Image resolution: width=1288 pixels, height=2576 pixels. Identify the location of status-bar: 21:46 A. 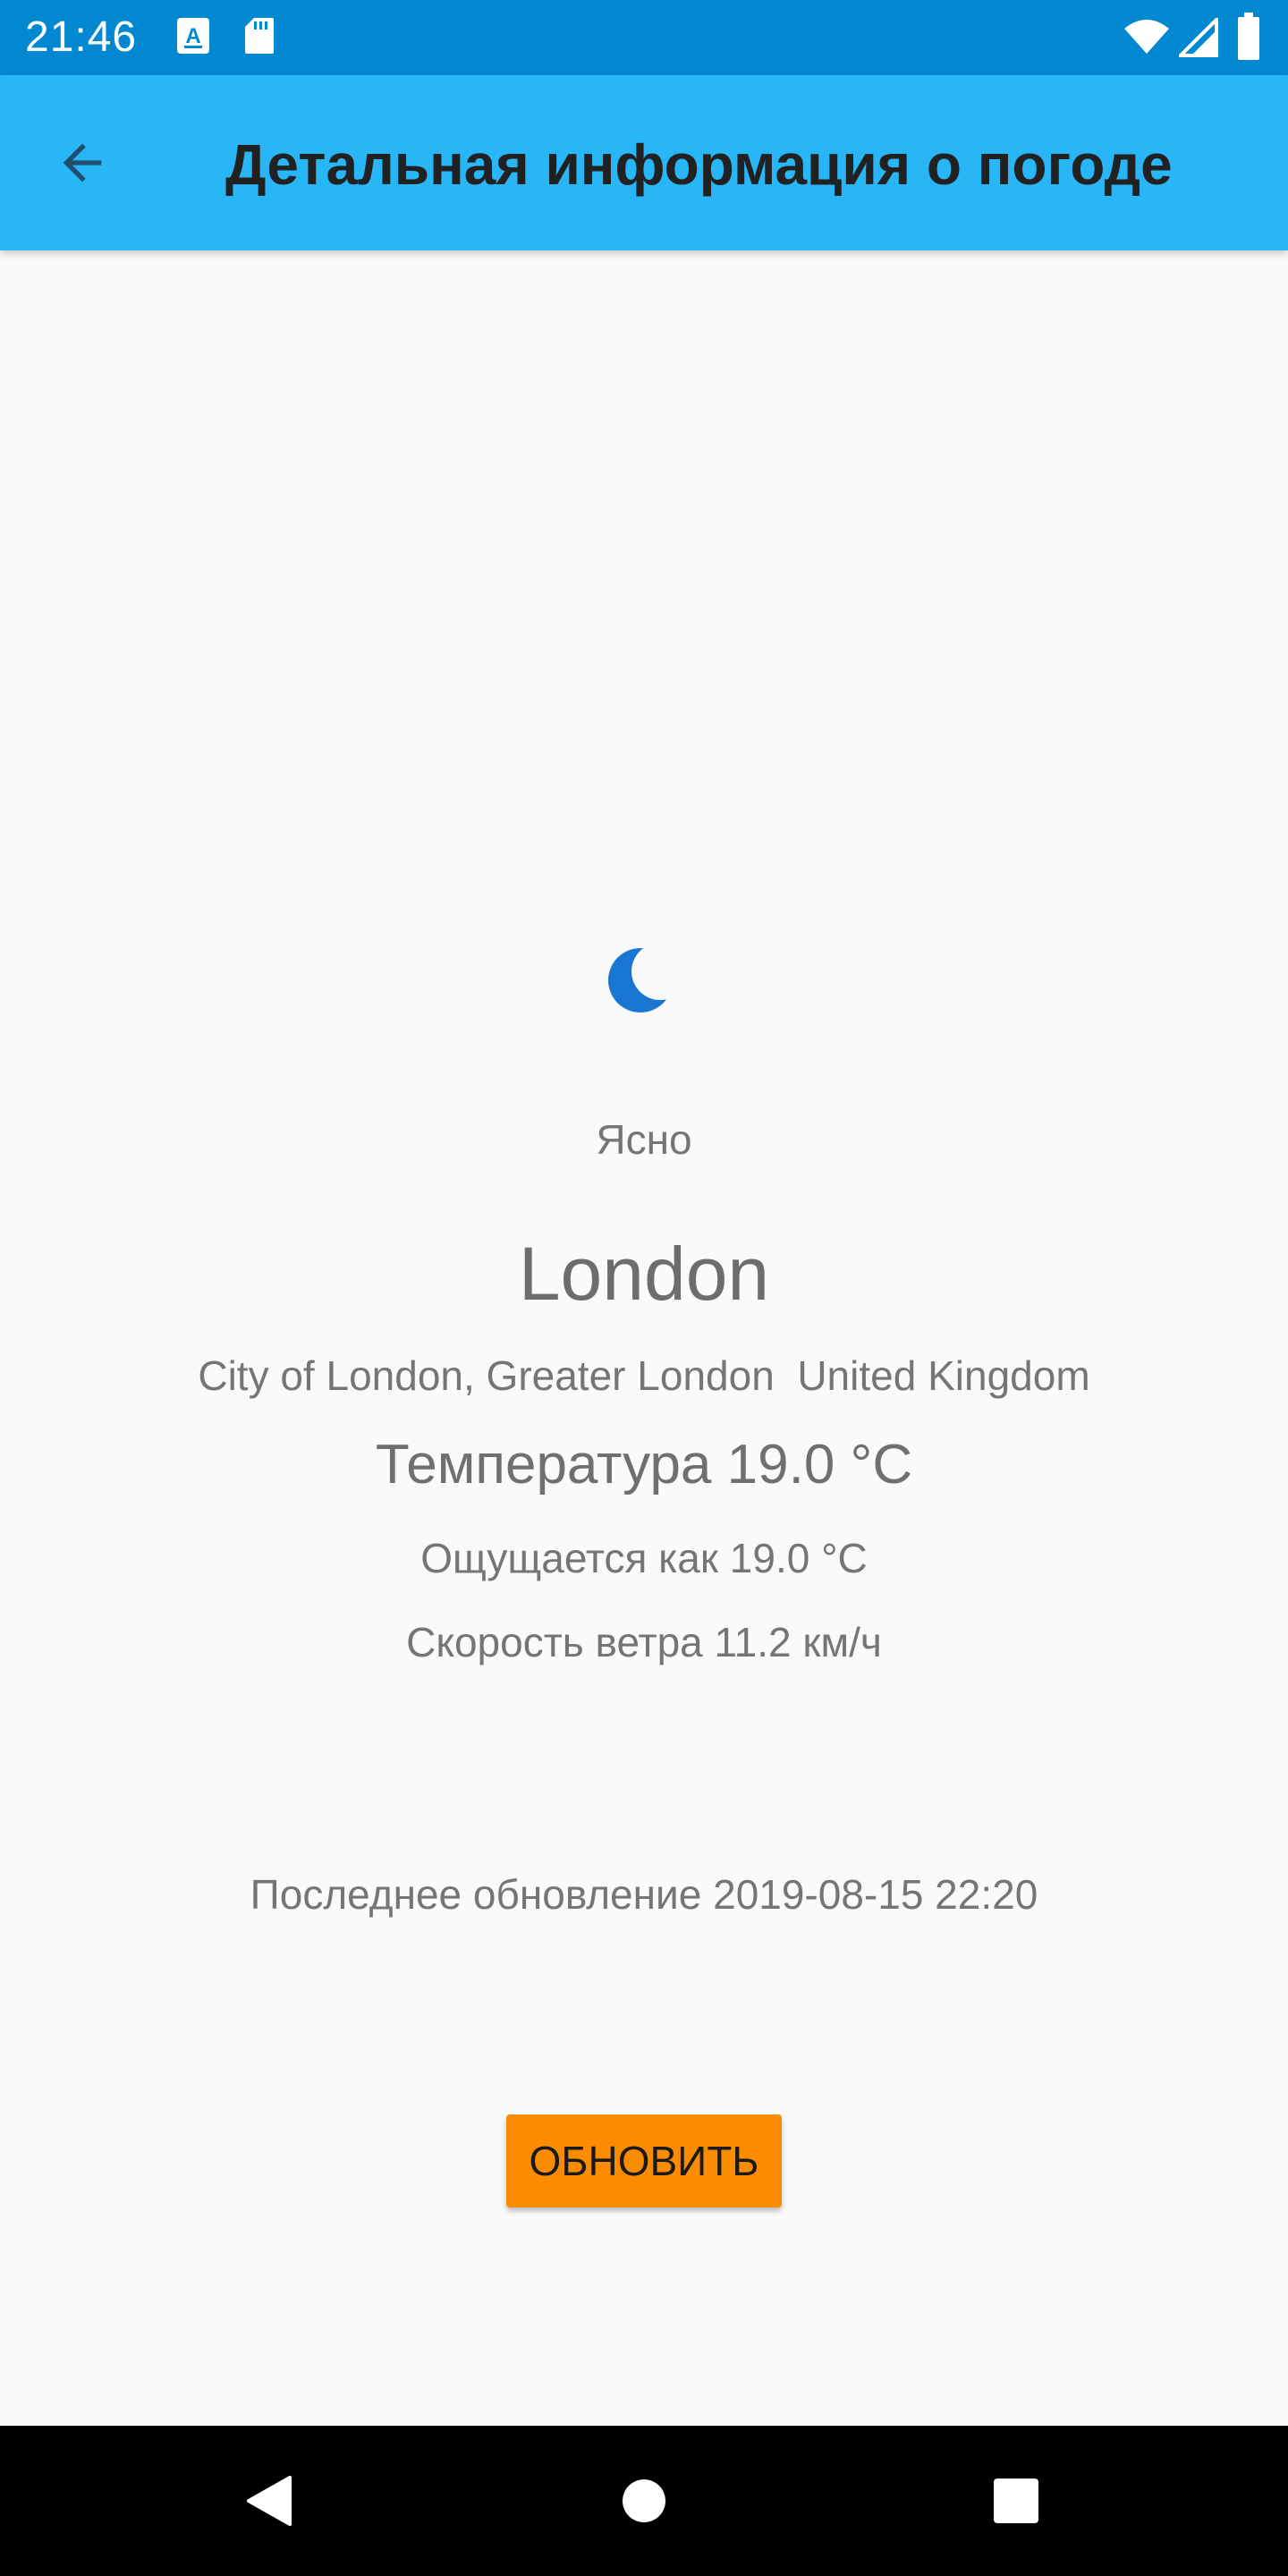
(644, 37).